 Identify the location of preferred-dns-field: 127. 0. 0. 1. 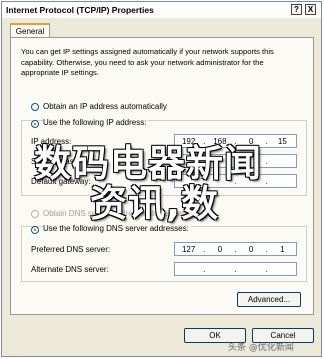
(235, 249).